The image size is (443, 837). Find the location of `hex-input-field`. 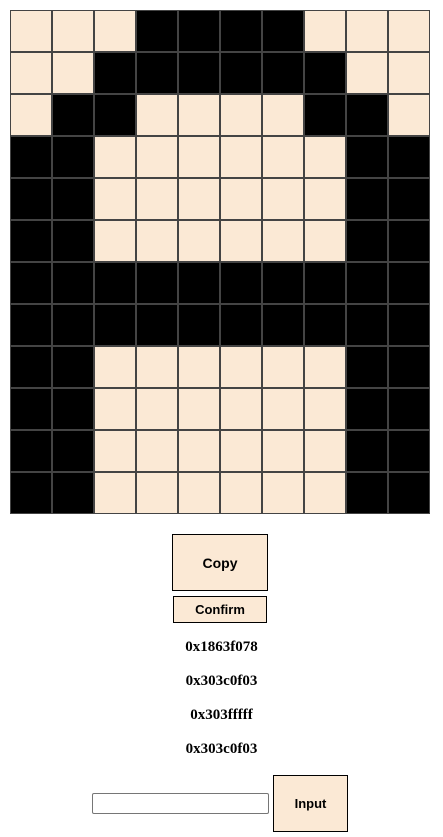

hex-input-field is located at coordinates (180, 803).